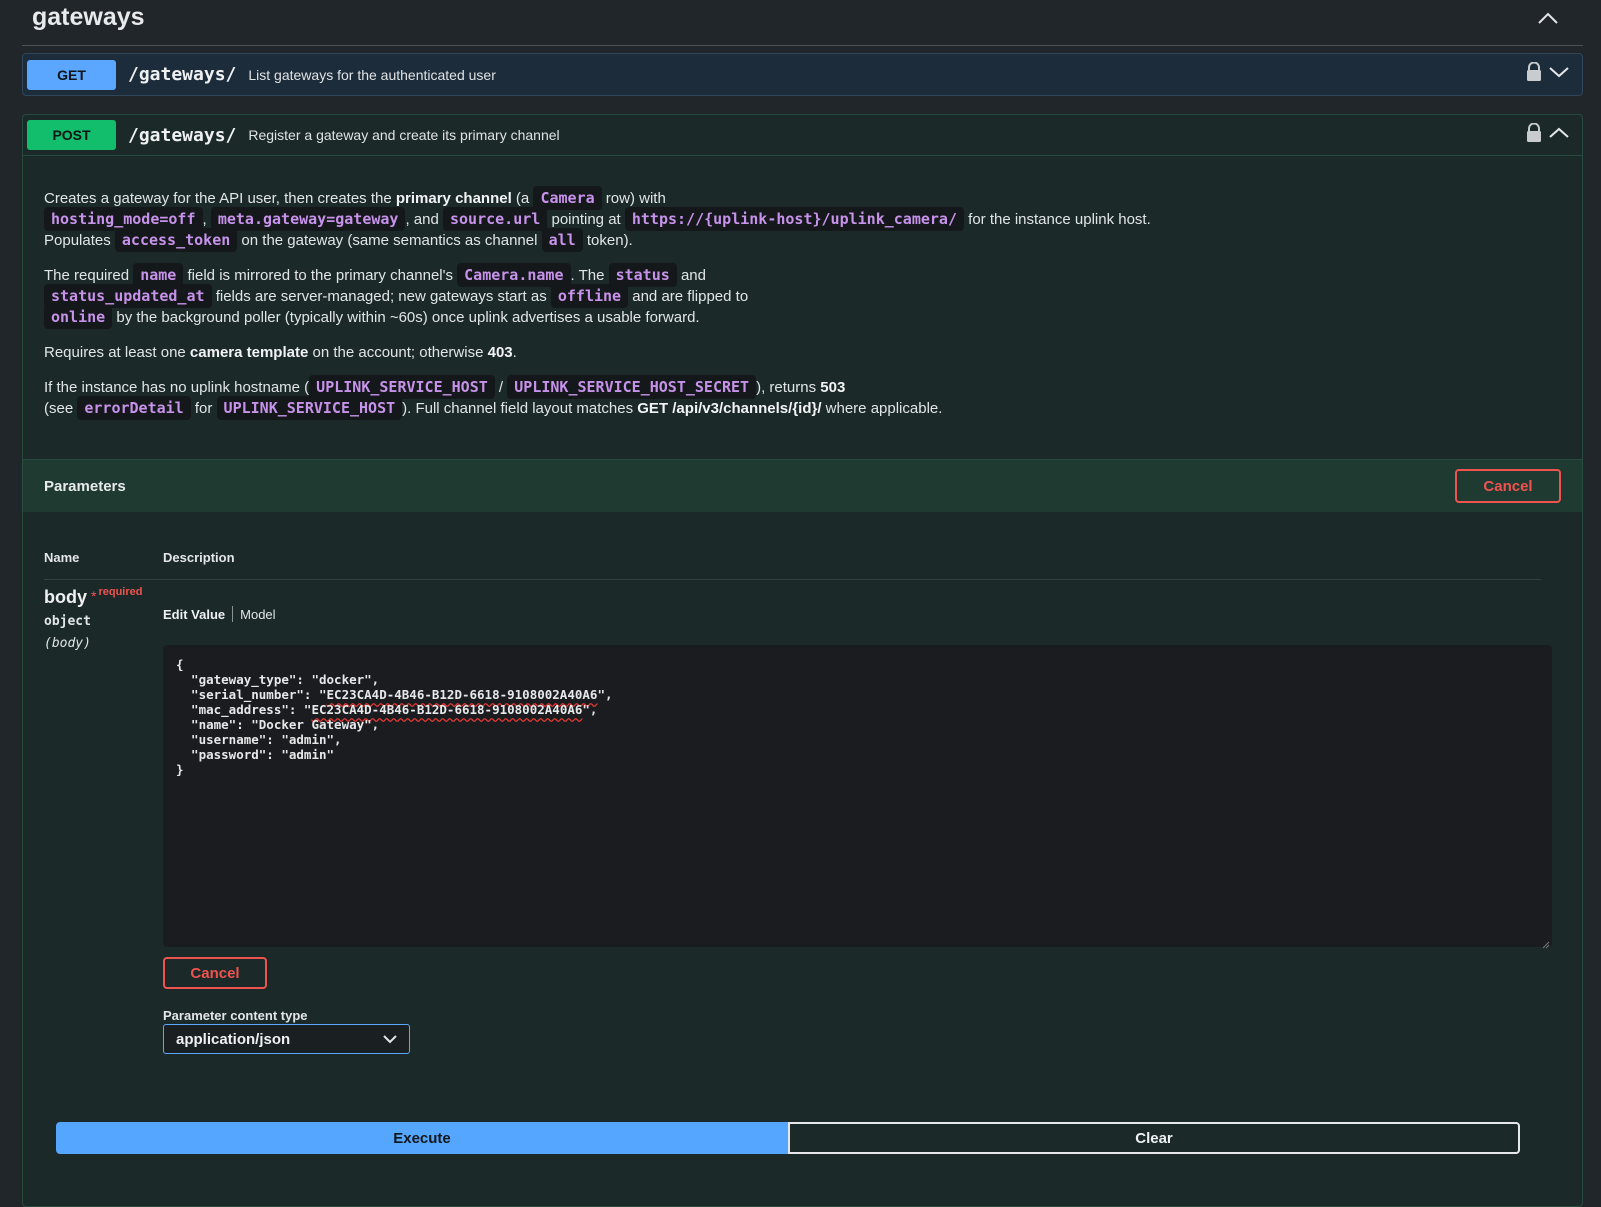 This screenshot has width=1601, height=1207. I want to click on parameter-name: body, so click(65, 597).